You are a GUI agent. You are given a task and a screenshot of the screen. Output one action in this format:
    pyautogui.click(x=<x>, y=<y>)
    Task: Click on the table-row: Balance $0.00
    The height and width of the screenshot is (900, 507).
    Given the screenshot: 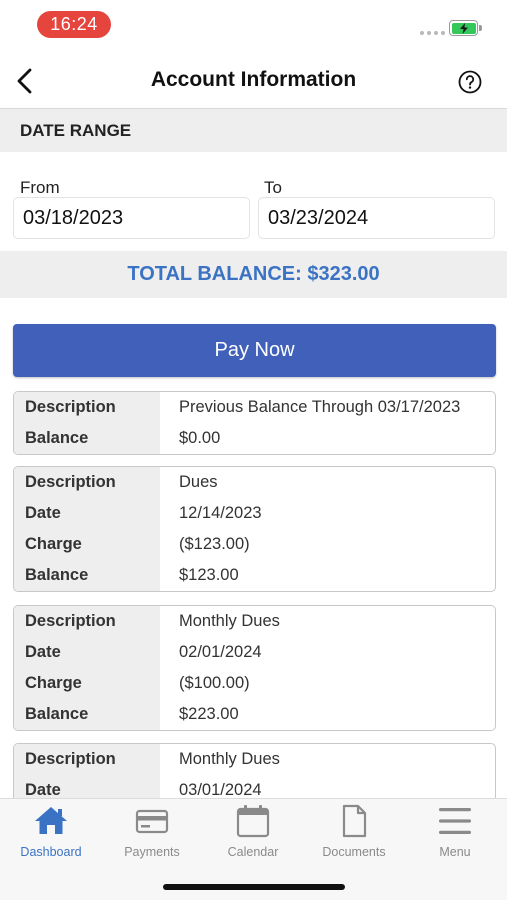 What is the action you would take?
    pyautogui.click(x=254, y=438)
    